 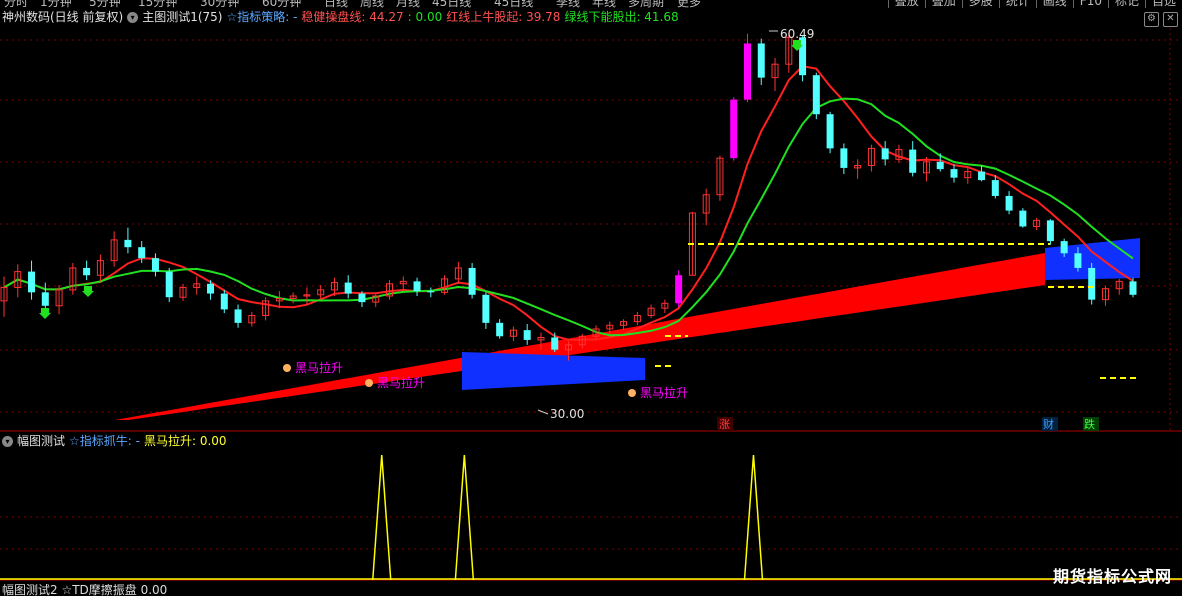 What do you see at coordinates (1048, 424) in the screenshot?
I see `tag-cai: 财` at bounding box center [1048, 424].